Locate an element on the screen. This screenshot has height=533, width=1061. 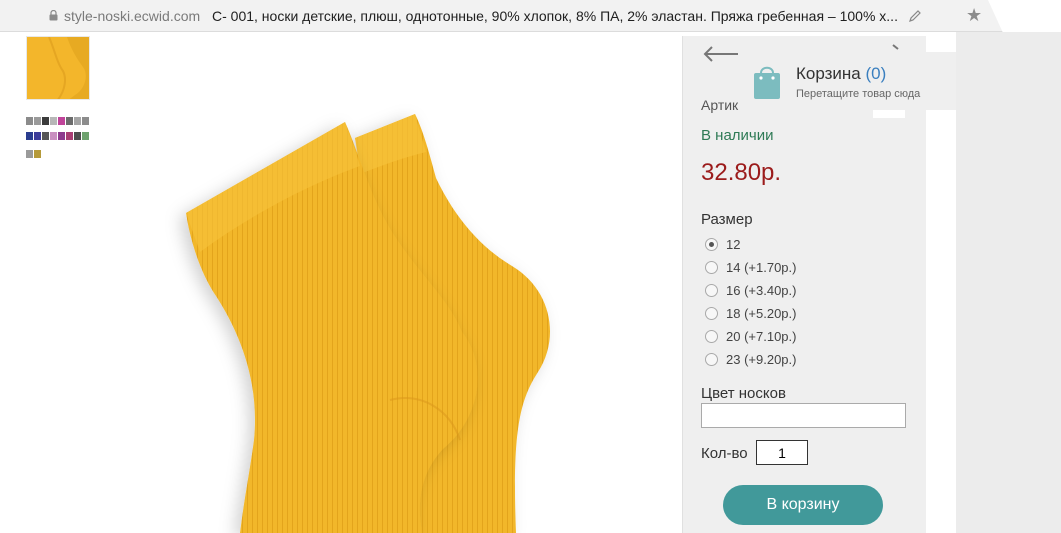
size-option: 16 (+3.40р.) is located at coordinates (750, 290).